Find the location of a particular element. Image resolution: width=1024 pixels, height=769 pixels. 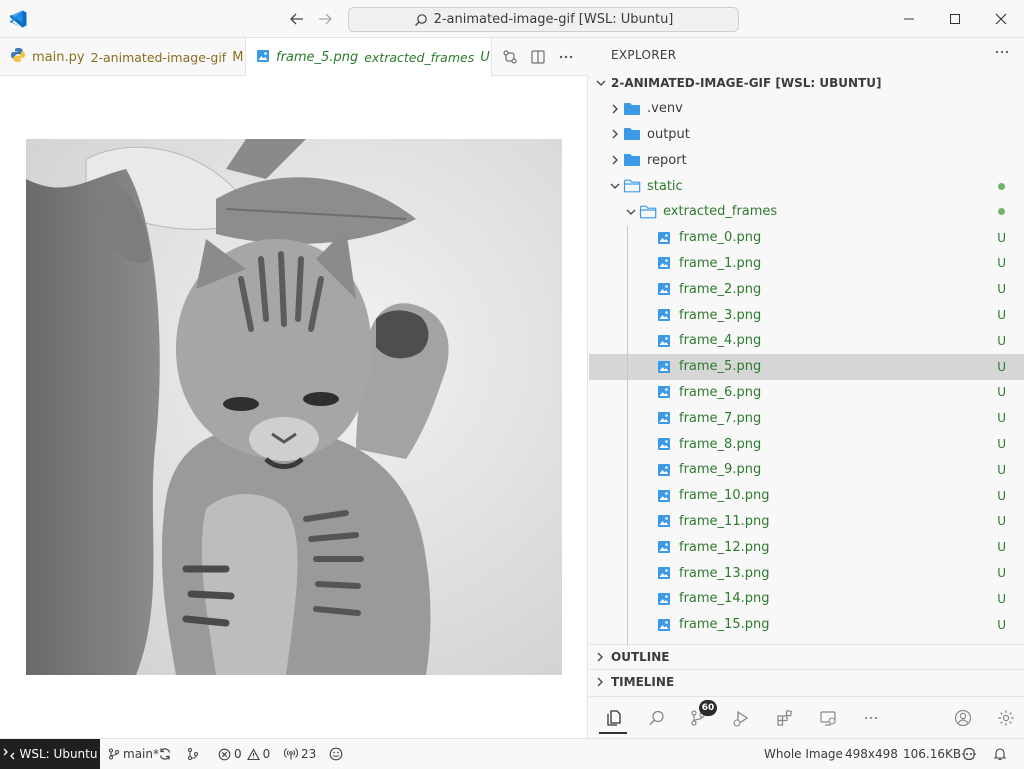

file-label: frame_11.png is located at coordinates (724, 521).